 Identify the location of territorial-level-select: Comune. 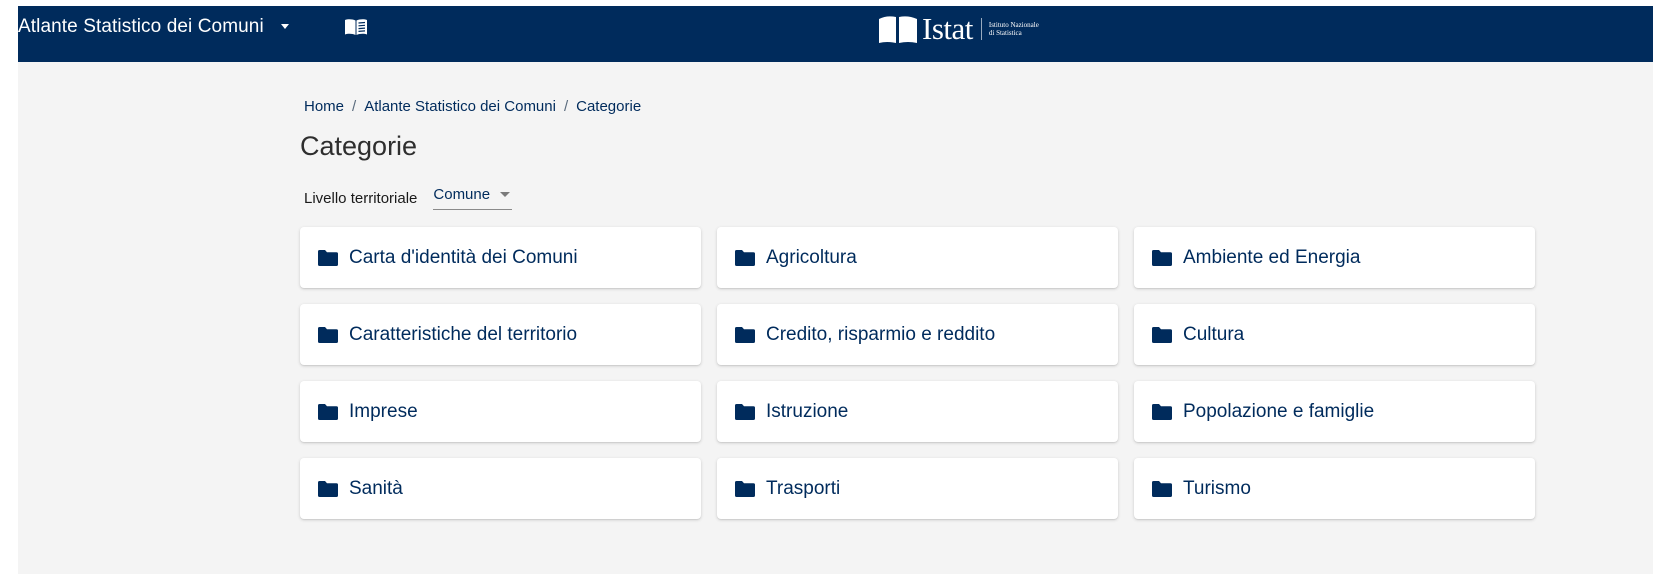
(473, 198).